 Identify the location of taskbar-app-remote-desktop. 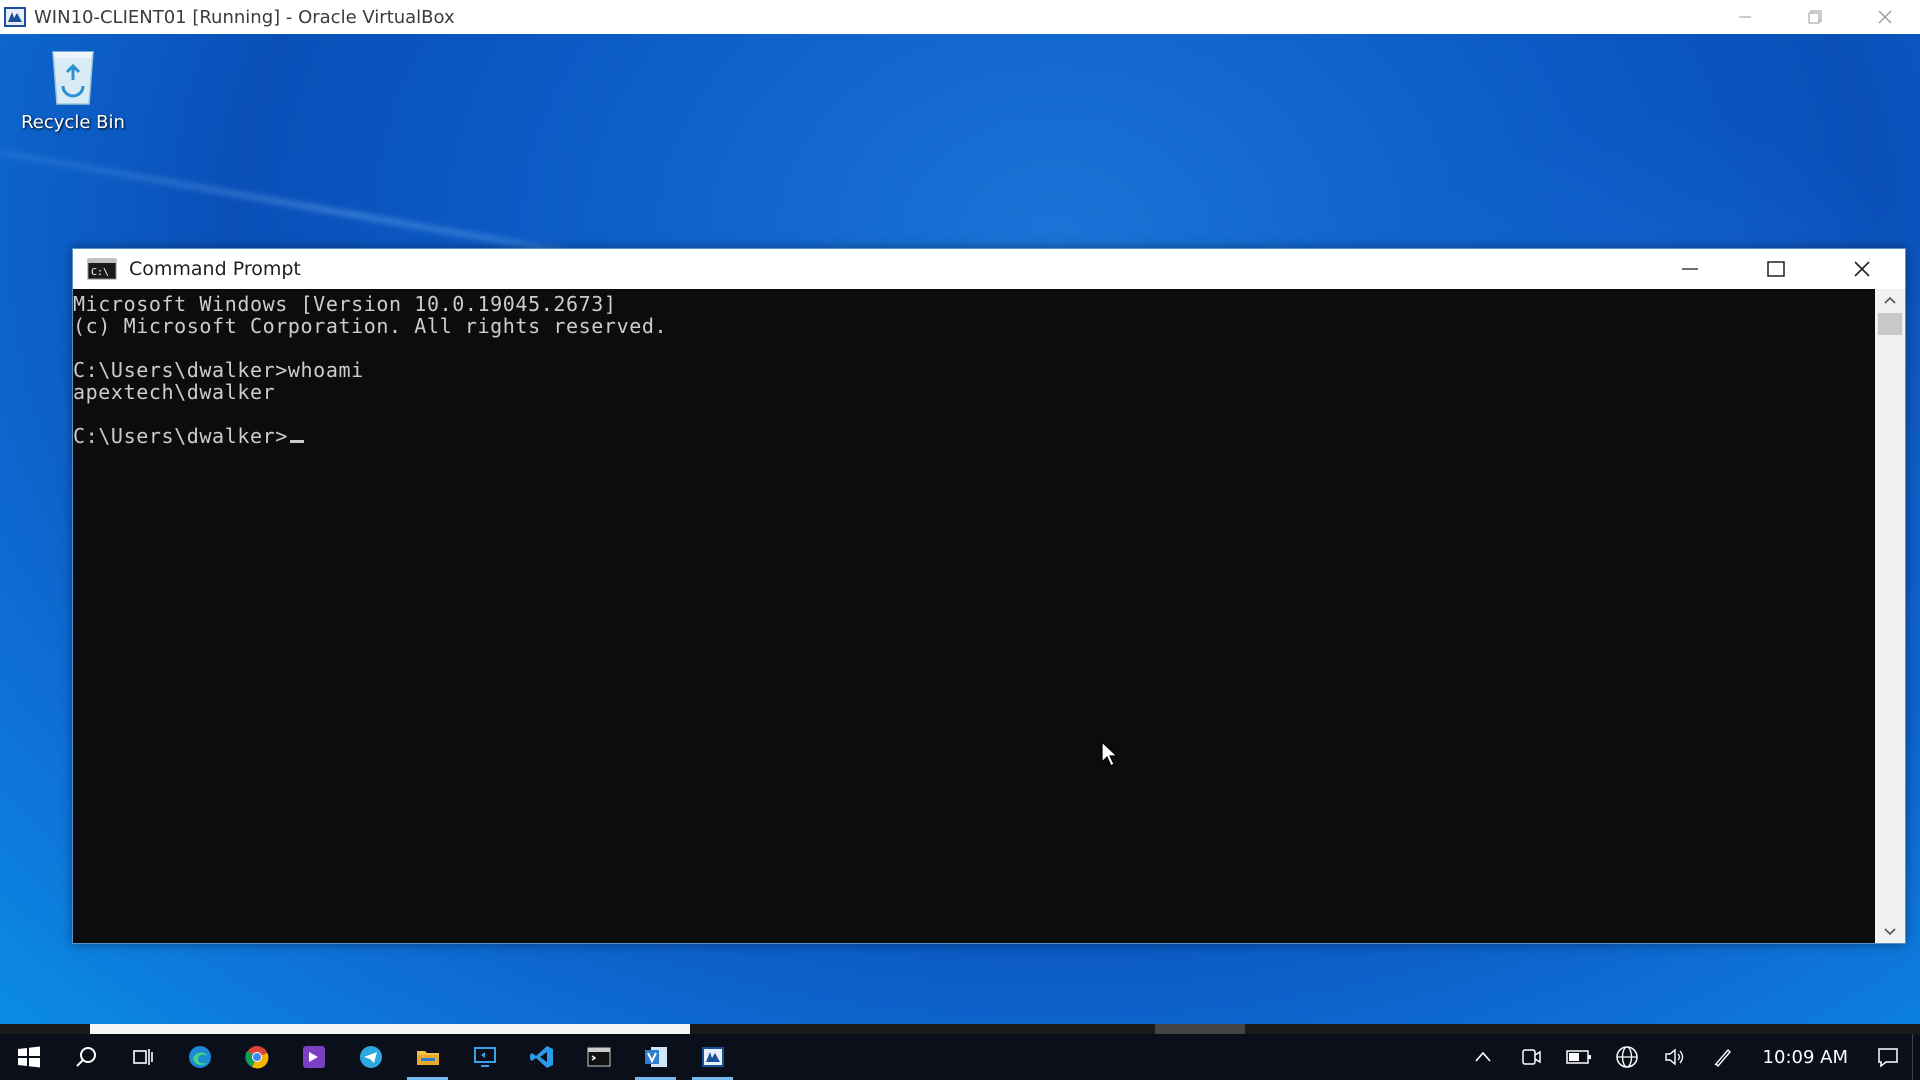
(484, 1057).